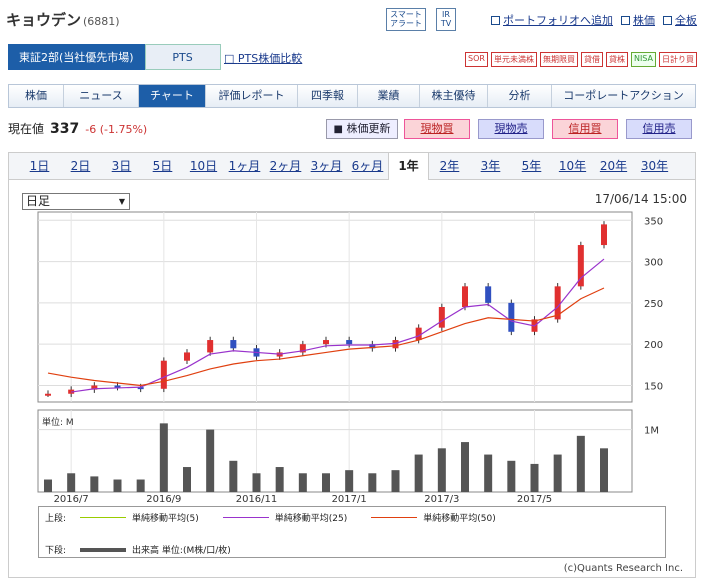  Describe the element at coordinates (552, 20) in the screenshot. I see `portfolio-link: ポートフォリオへ追加` at that location.